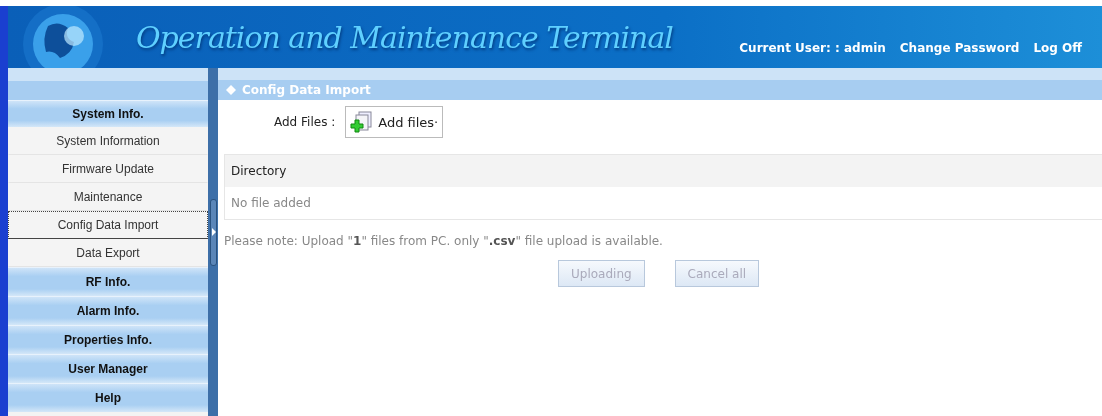 This screenshot has height=416, width=1102. What do you see at coordinates (108, 281) in the screenshot?
I see `sidebar-section: RF Info.` at bounding box center [108, 281].